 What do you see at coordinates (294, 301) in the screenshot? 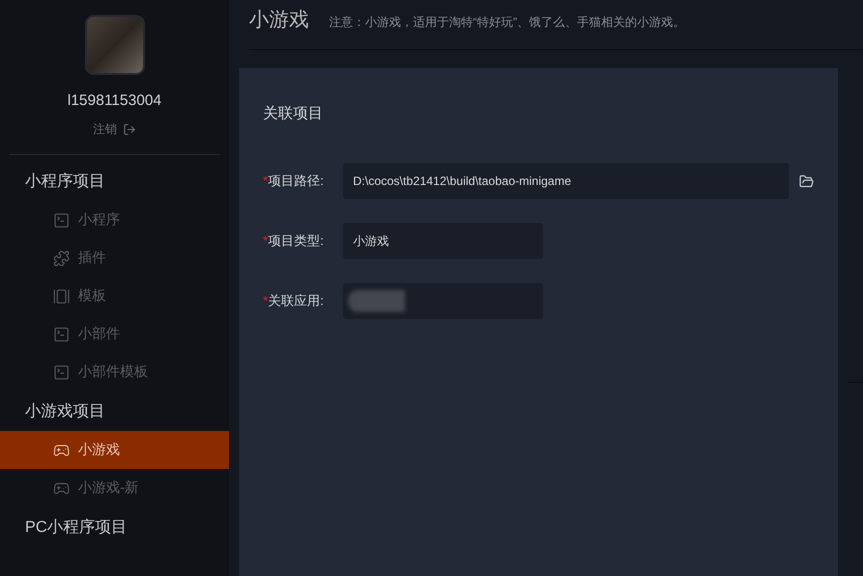
I see `field-label: *关联应用:` at bounding box center [294, 301].